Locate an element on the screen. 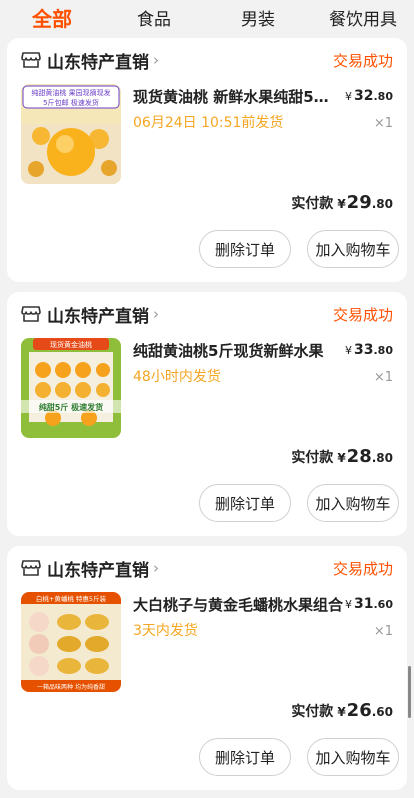 This screenshot has width=414, height=798. product-thumbnail: 白桃+黄蟠桃 特惠5斤装 一箱品味两种 均为纯香甜 is located at coordinates (71, 642).